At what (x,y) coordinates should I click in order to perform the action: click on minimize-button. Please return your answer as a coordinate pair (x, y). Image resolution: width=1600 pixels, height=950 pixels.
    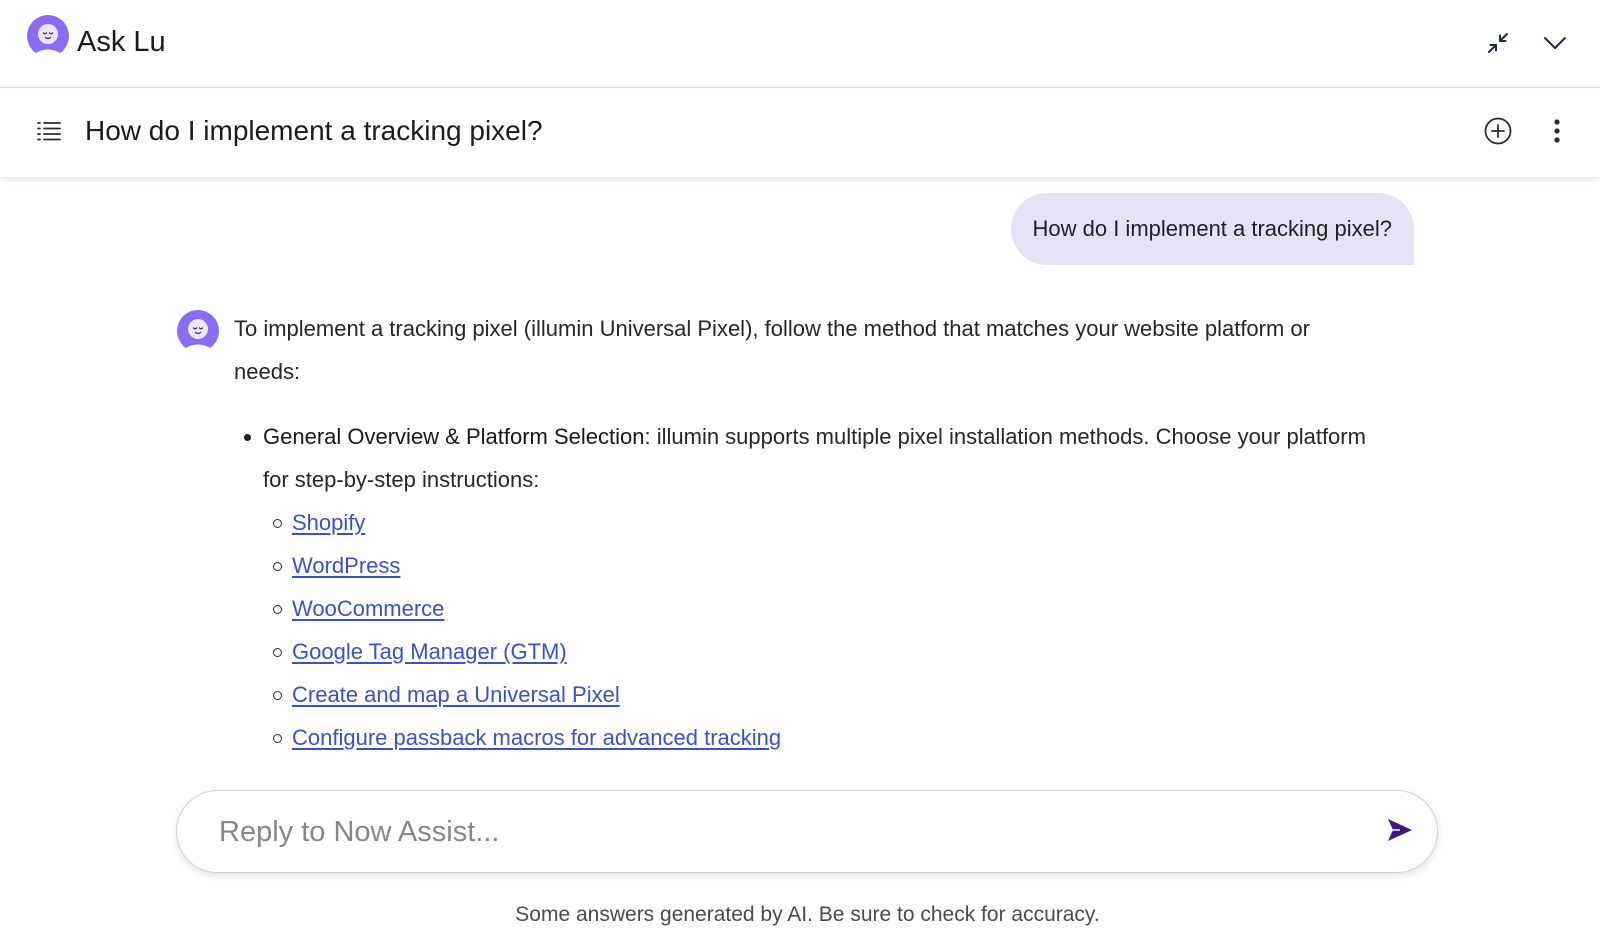
    Looking at the image, I should click on (1498, 45).